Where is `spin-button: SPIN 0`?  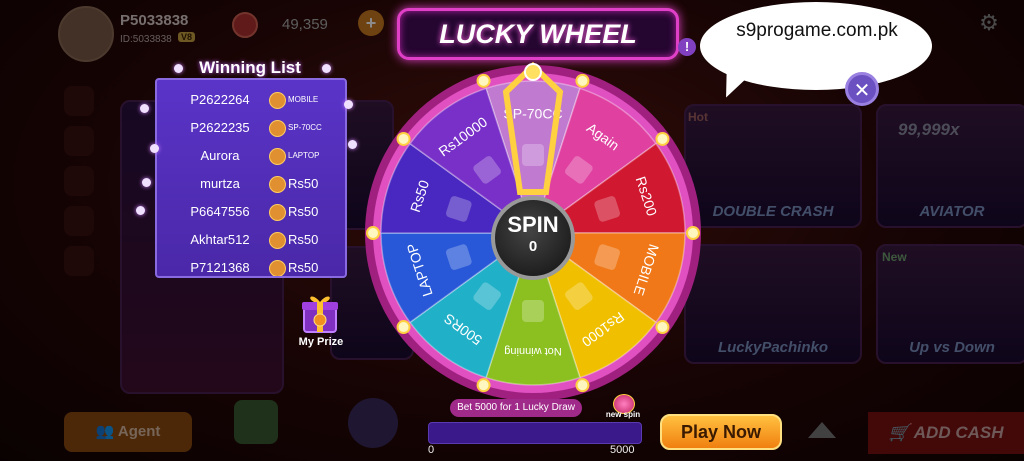 spin-button: SPIN 0 is located at coordinates (533, 238).